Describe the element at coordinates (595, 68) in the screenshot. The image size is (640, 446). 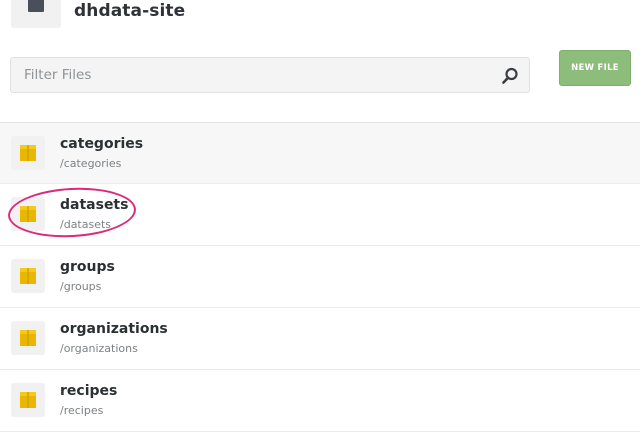
I see `new-file-button: NEW FILE` at that location.